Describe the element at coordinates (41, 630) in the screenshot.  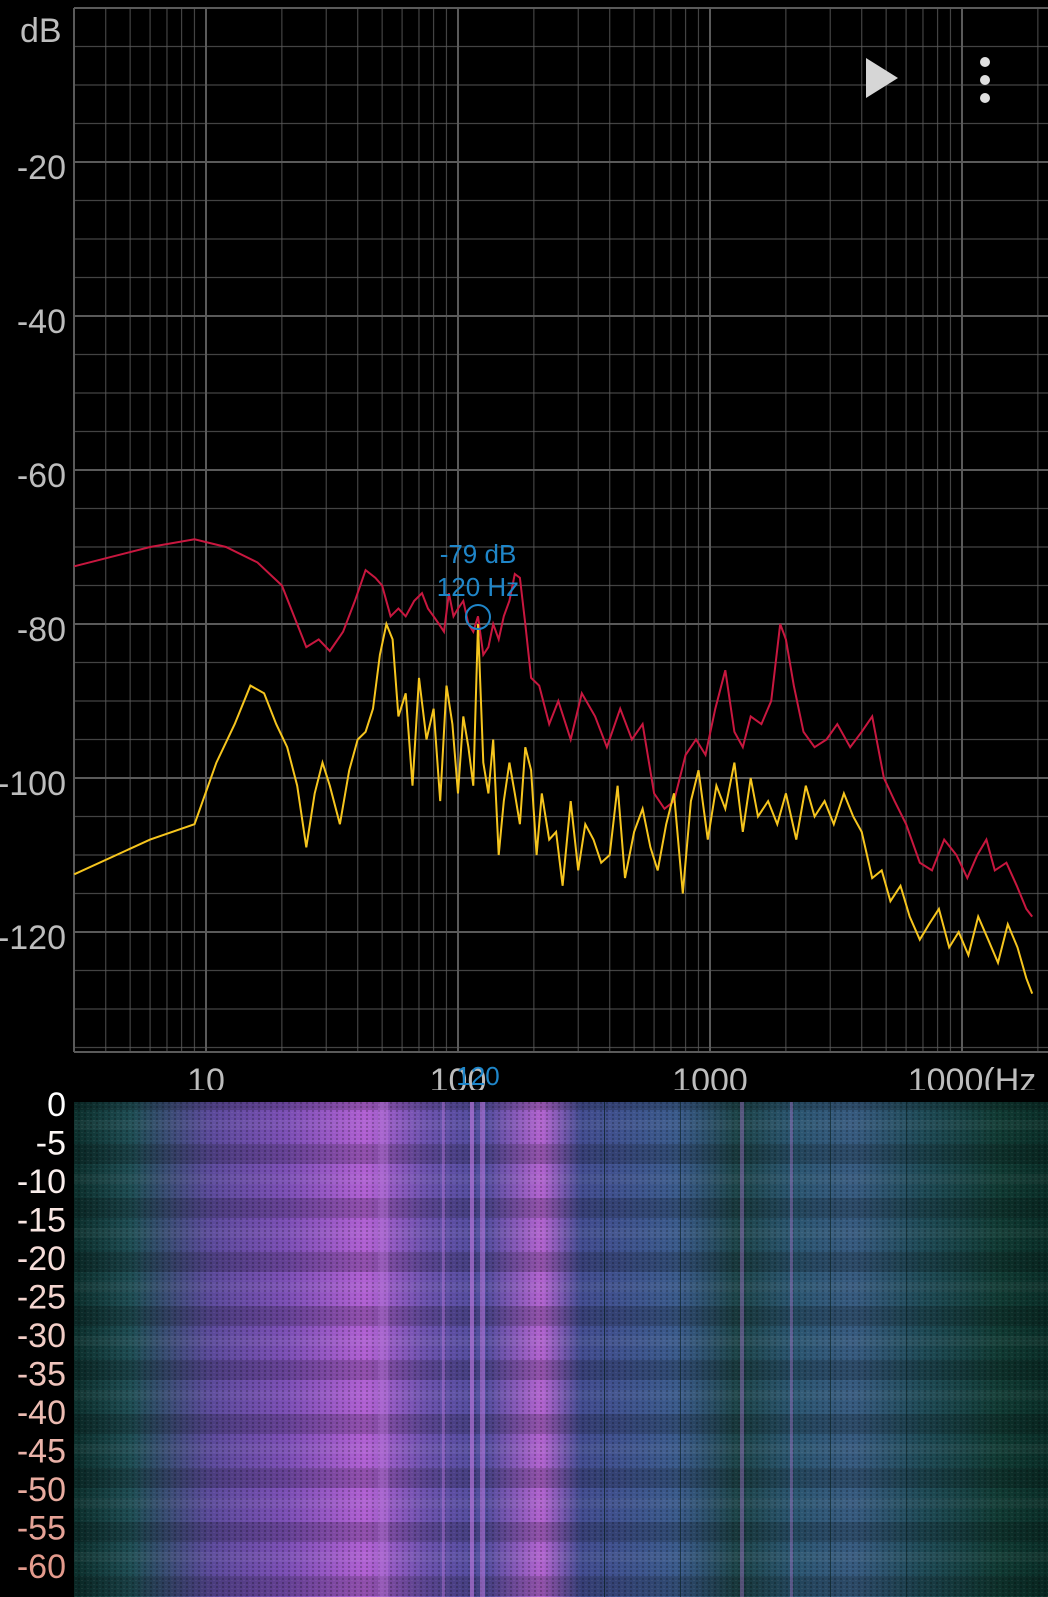
I see `y-tick-label: -80` at that location.